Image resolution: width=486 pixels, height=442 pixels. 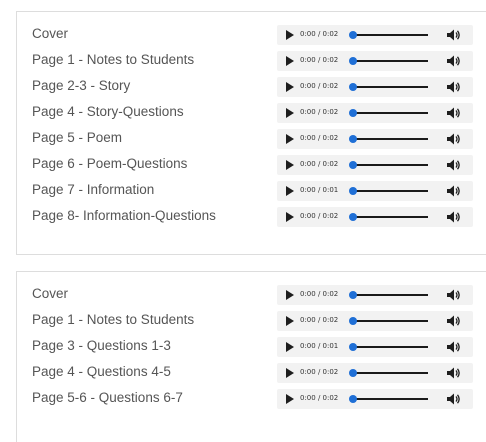 I want to click on track-title: Page 6 - Poem-Questions, so click(x=110, y=163).